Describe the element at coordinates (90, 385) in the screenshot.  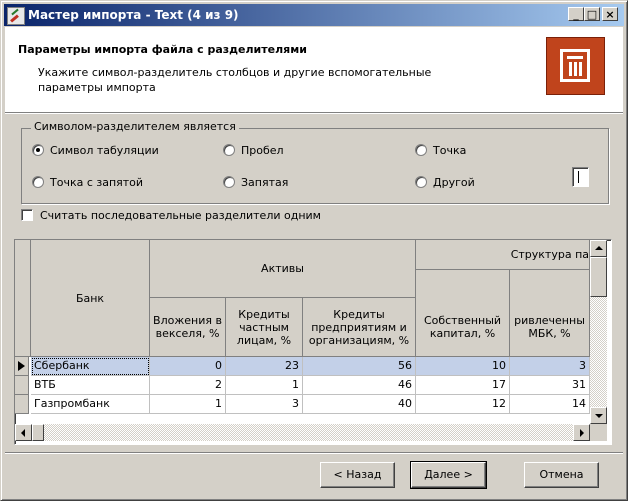
I see `table-cell-bank: ВТБ` at that location.